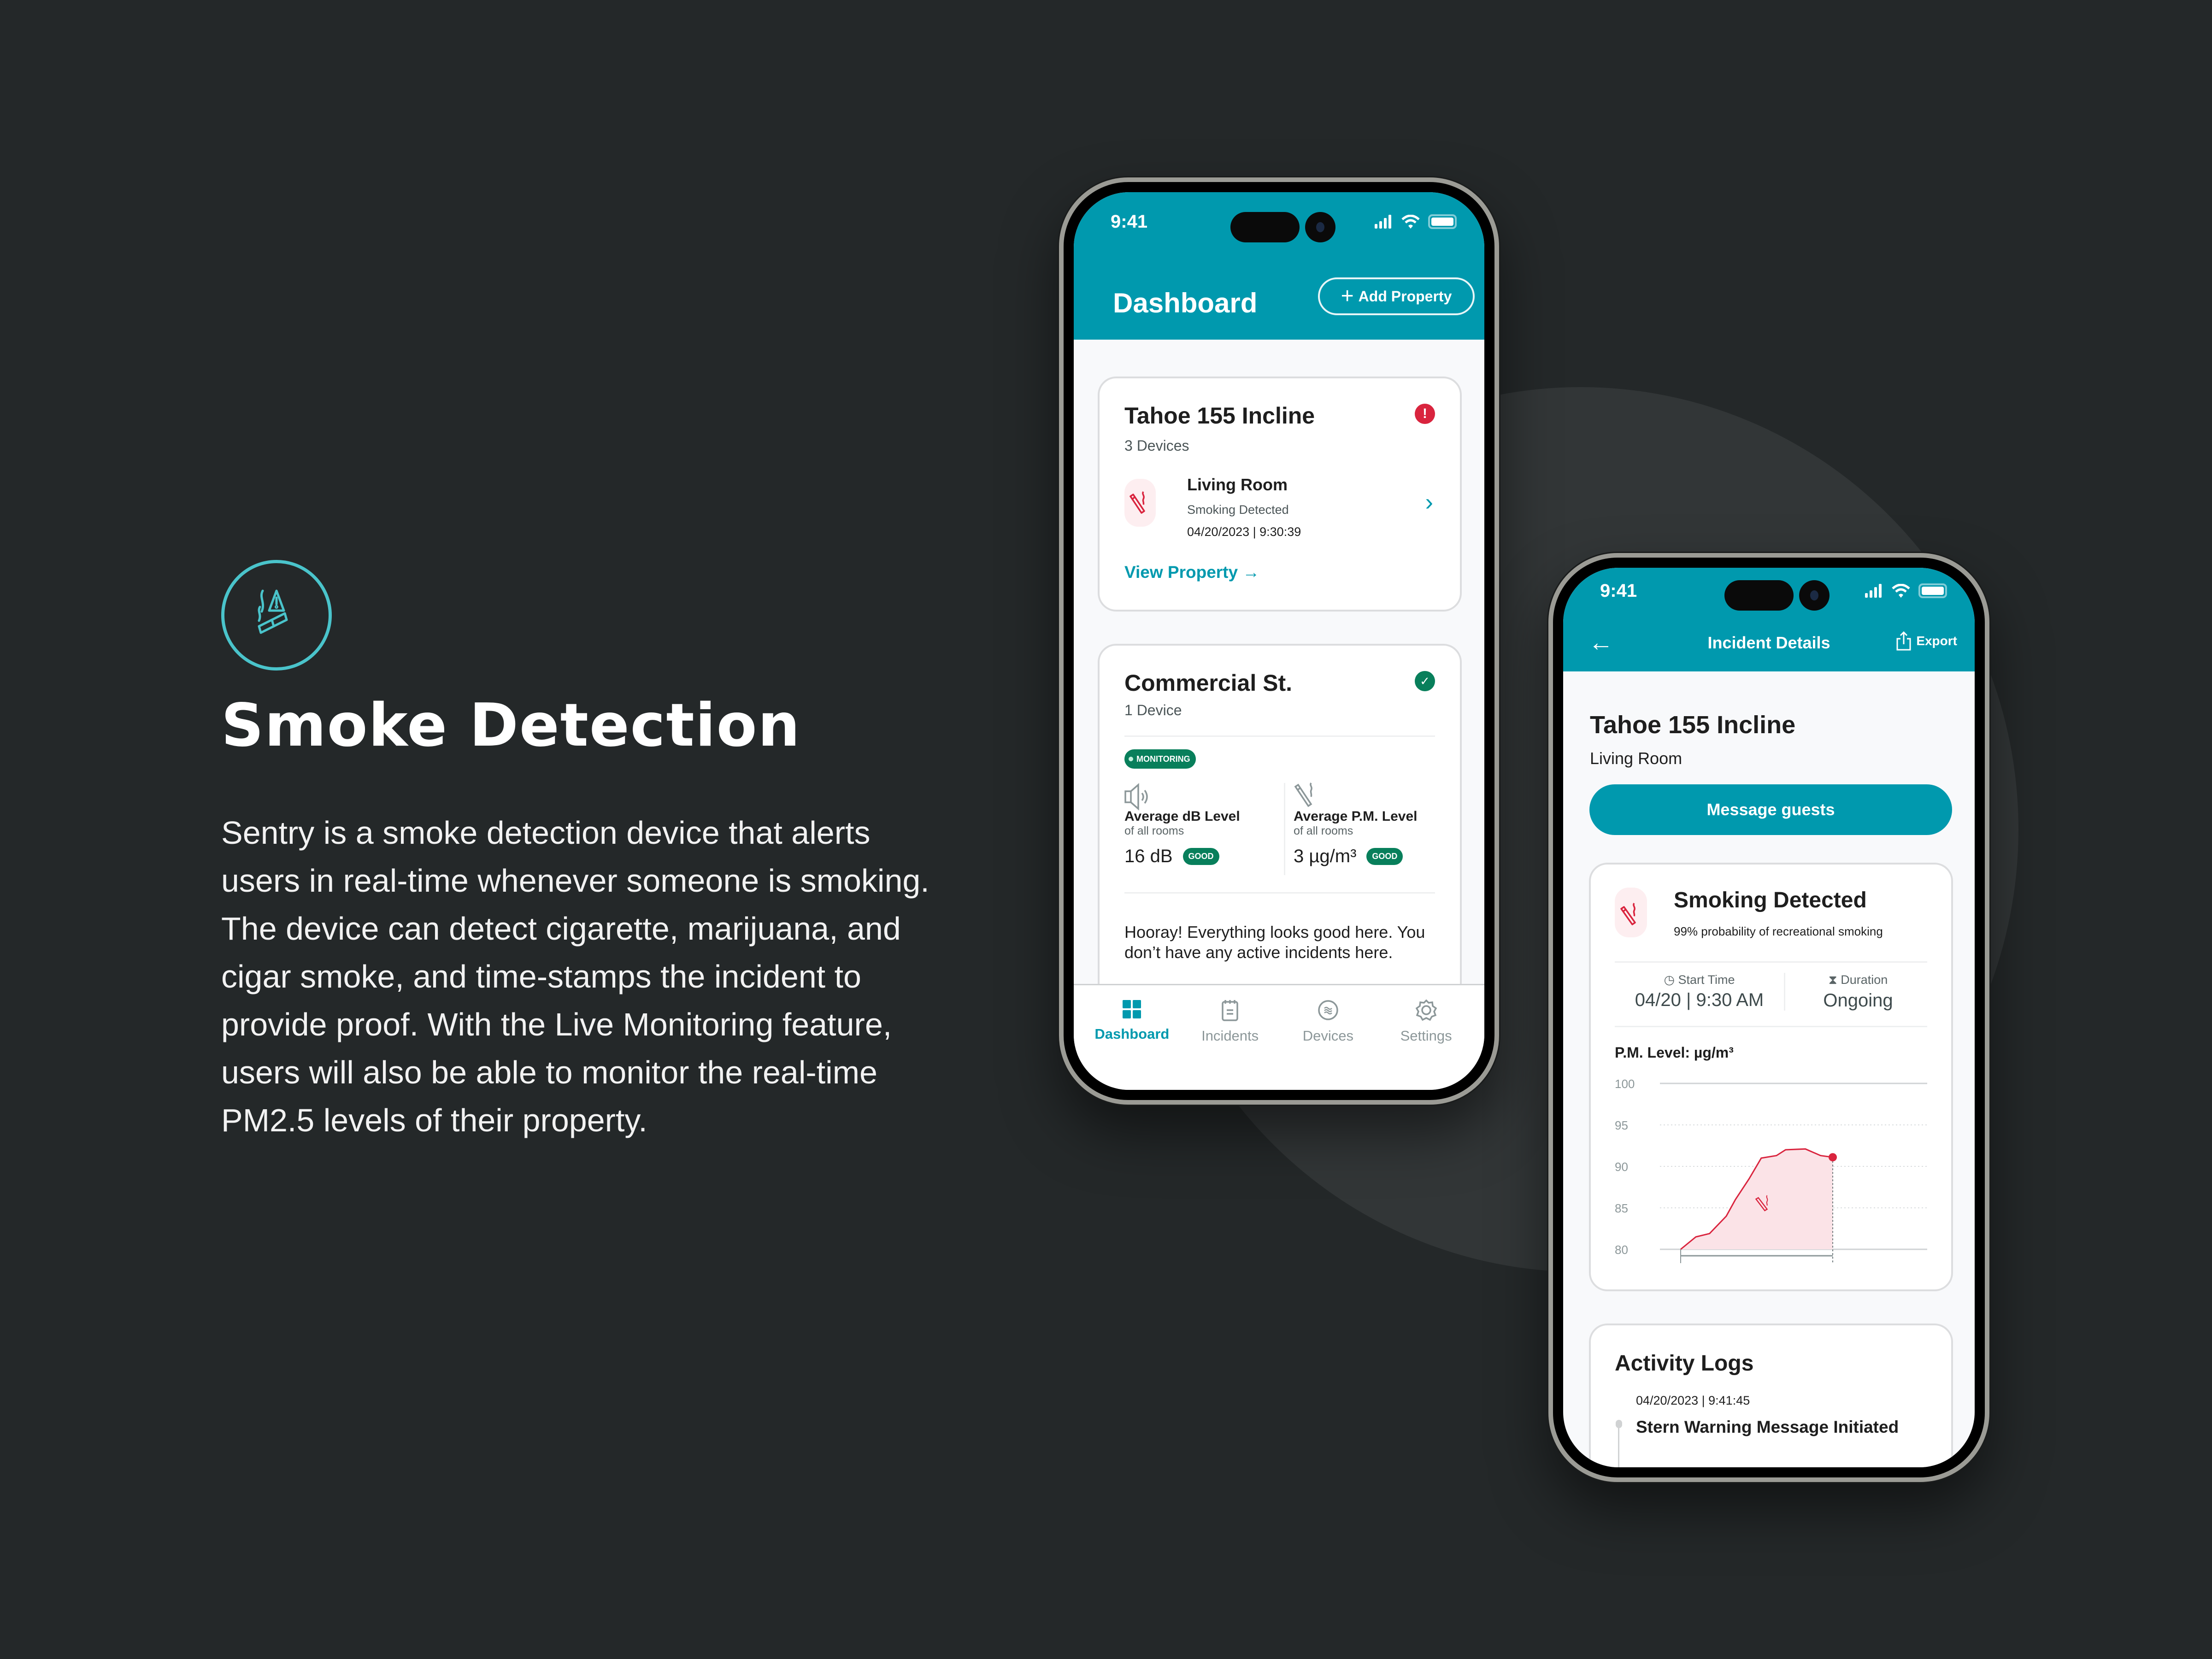 Image resolution: width=2212 pixels, height=1659 pixels. What do you see at coordinates (1778, 931) in the screenshot?
I see `incident-probability: 99% probability of recreational smoking` at bounding box center [1778, 931].